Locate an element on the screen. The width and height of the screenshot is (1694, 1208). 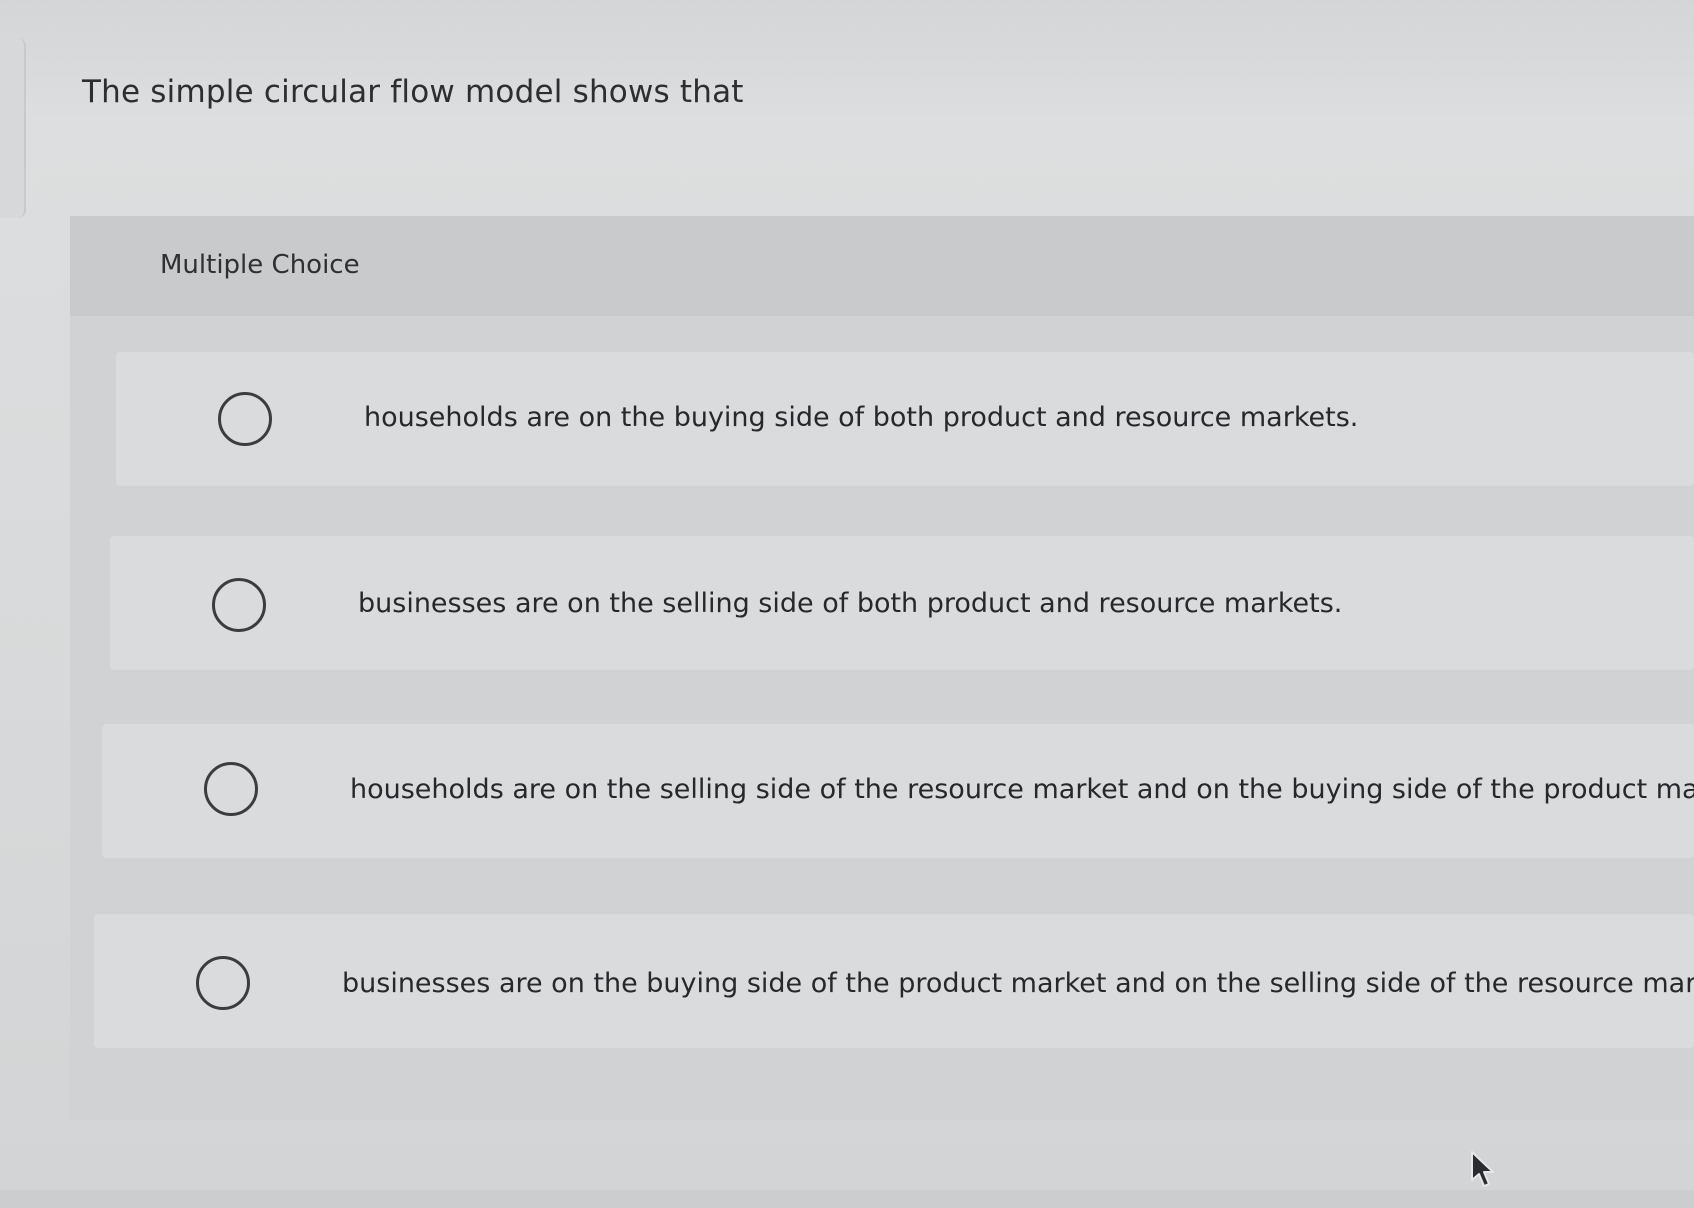
left-edge-tab is located at coordinates (13, 128).